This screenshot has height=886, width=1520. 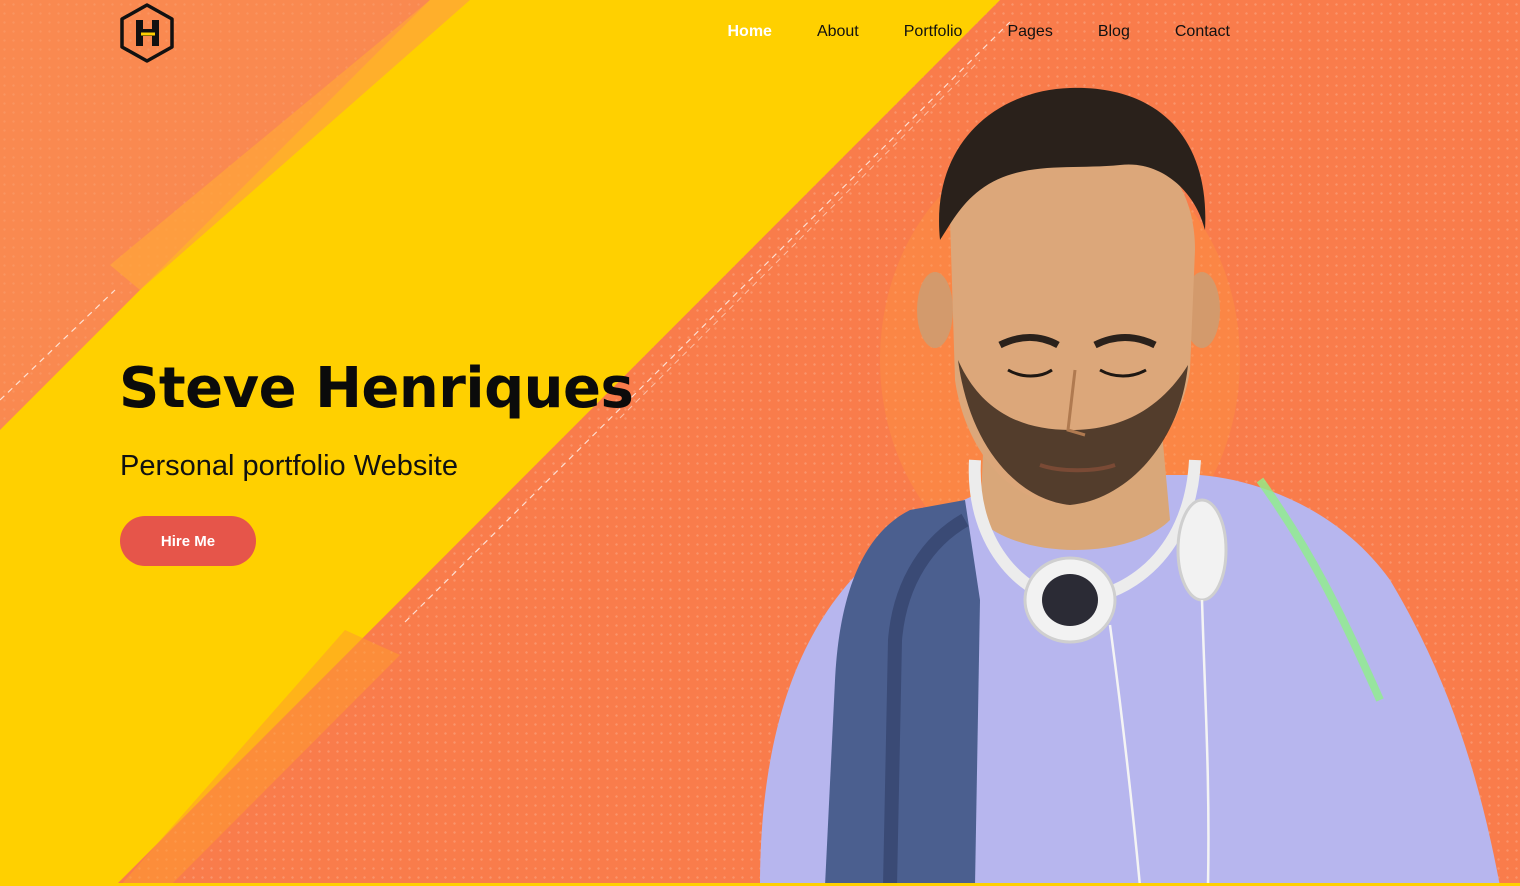 What do you see at coordinates (749, 32) in the screenshot?
I see `nav-item-home: Home` at bounding box center [749, 32].